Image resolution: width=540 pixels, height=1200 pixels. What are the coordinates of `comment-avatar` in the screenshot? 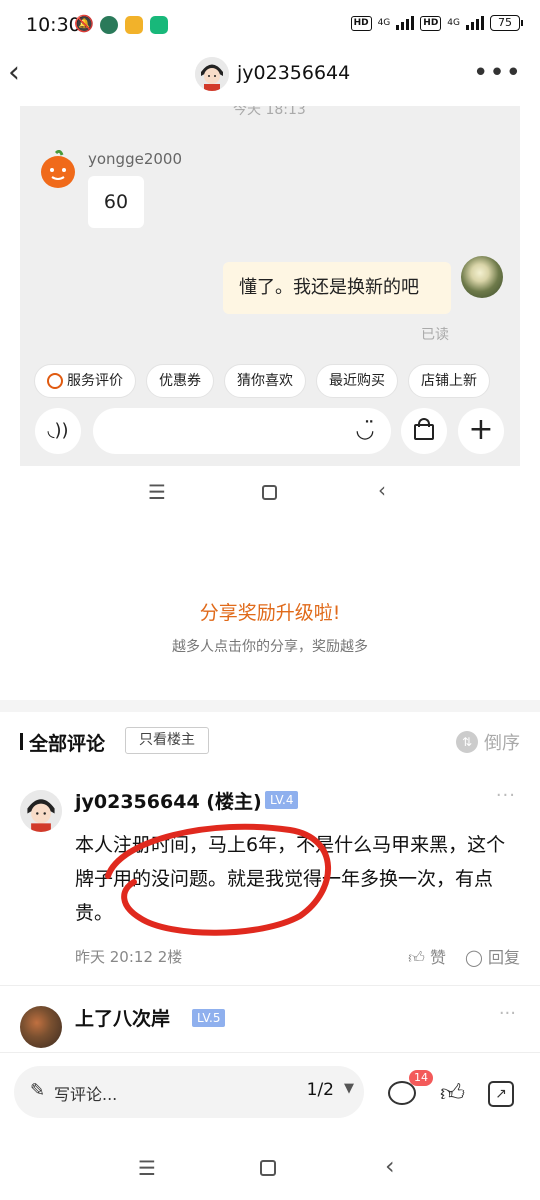 It's located at (41, 811).